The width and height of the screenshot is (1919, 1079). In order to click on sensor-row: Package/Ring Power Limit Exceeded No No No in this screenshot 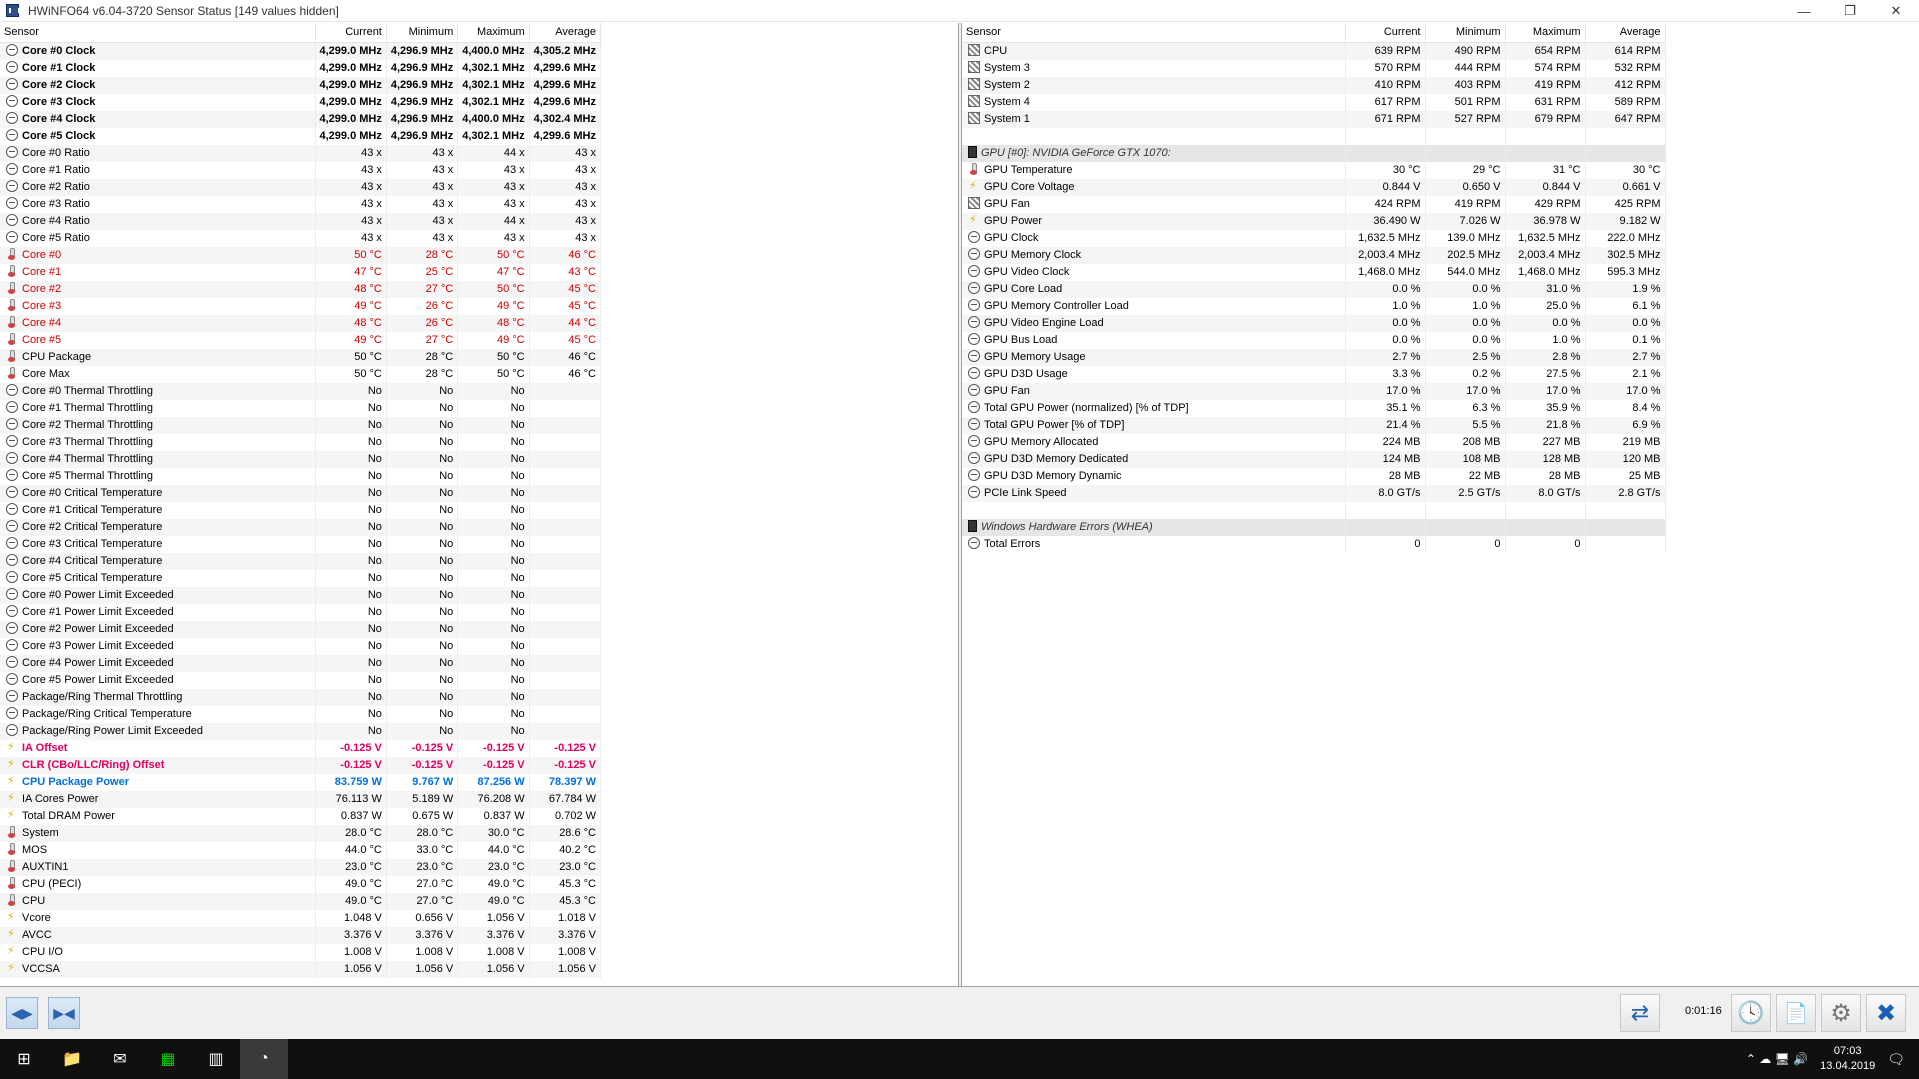, I will do `click(301, 731)`.